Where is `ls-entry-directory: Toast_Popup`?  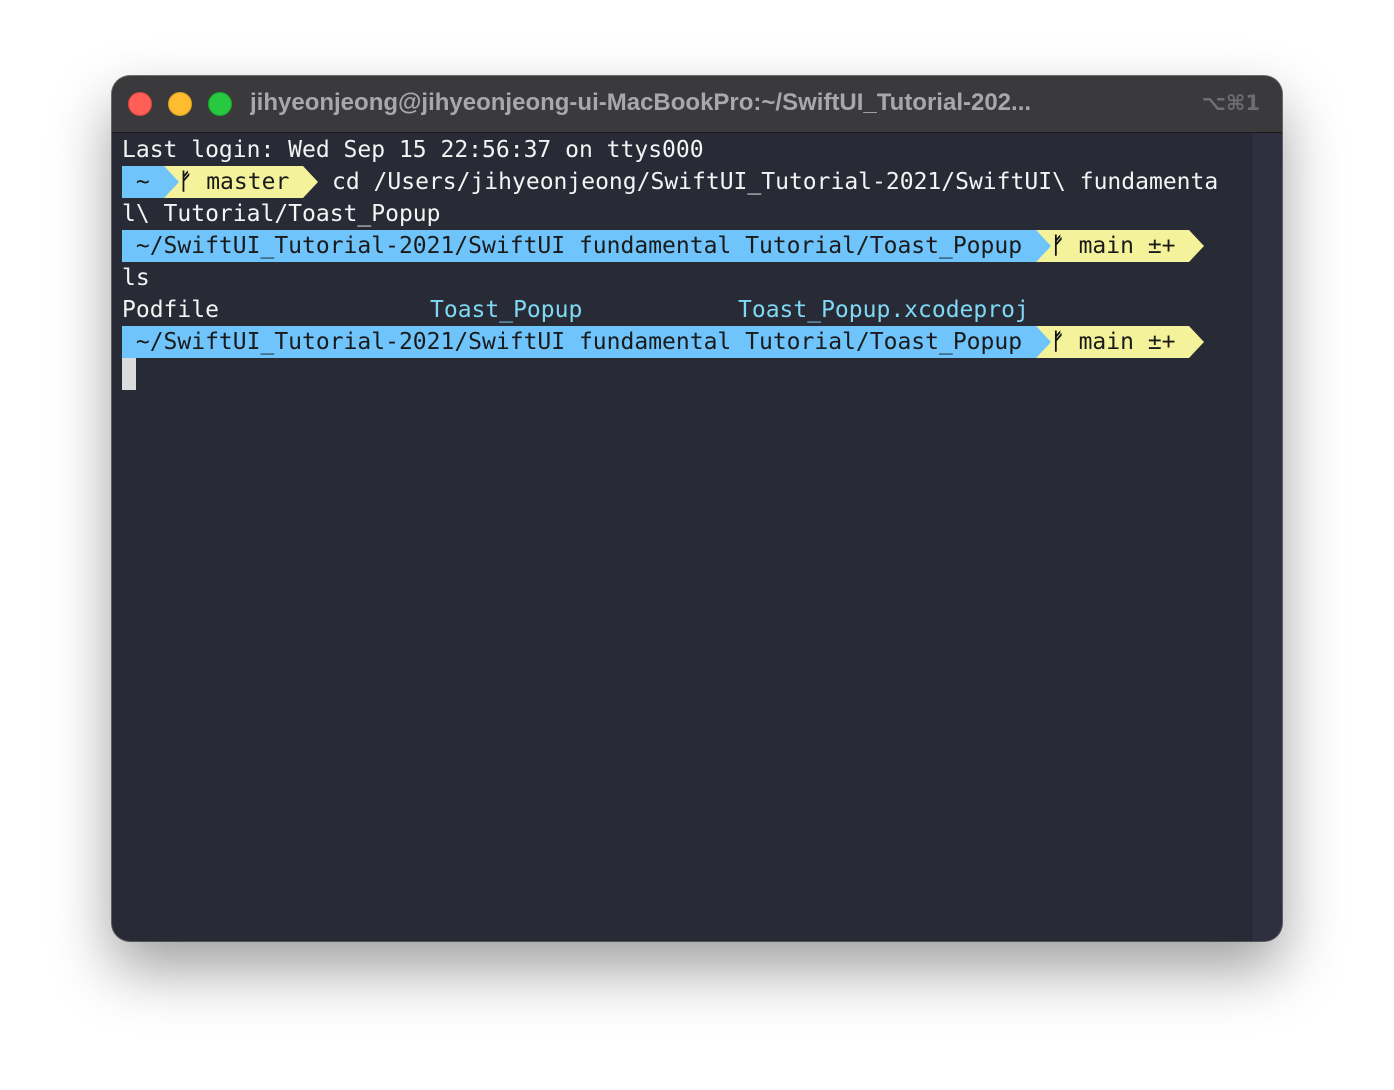
ls-entry-directory: Toast_Popup is located at coordinates (506, 310).